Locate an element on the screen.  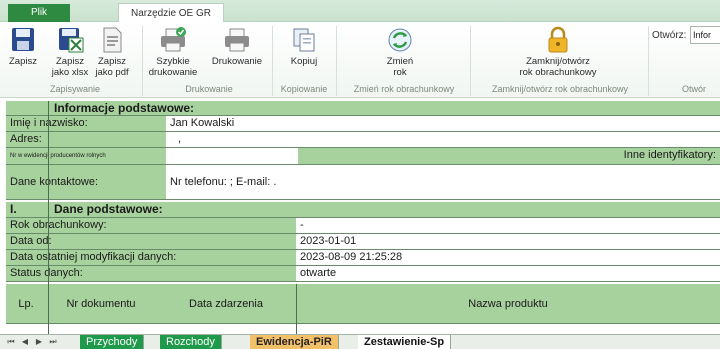
tab-file: Plik is located at coordinates (39, 13).